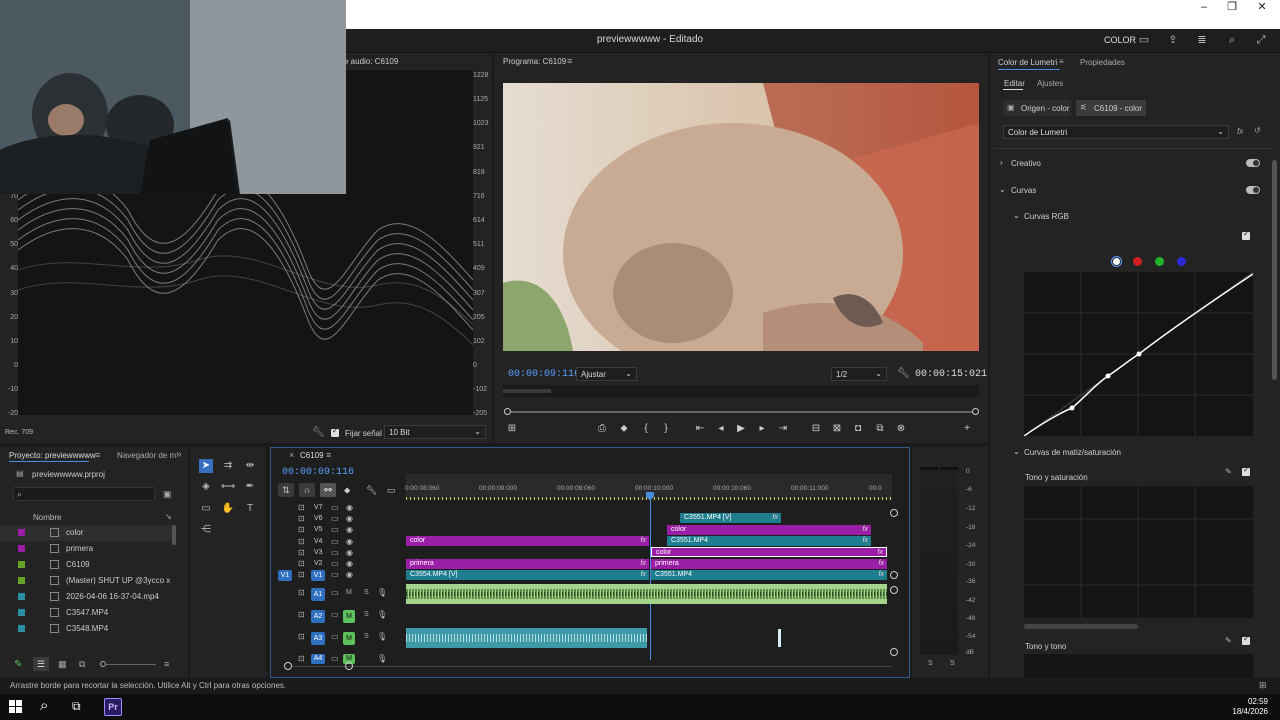  What do you see at coordinates (1144, 40) in the screenshot?
I see `panel-icon: ▭` at bounding box center [1144, 40].